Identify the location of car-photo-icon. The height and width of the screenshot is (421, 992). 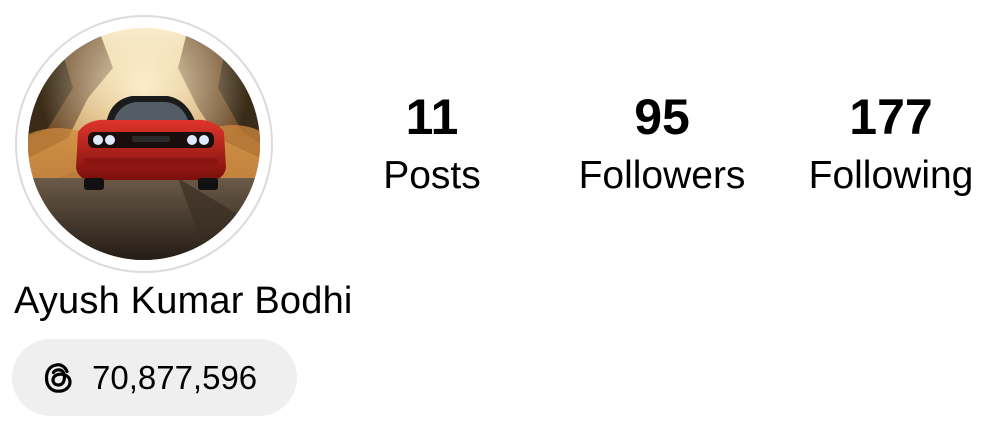
(144, 144).